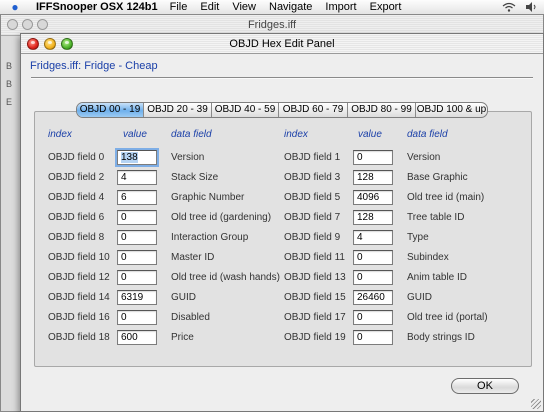  I want to click on menu-file: File, so click(179, 7).